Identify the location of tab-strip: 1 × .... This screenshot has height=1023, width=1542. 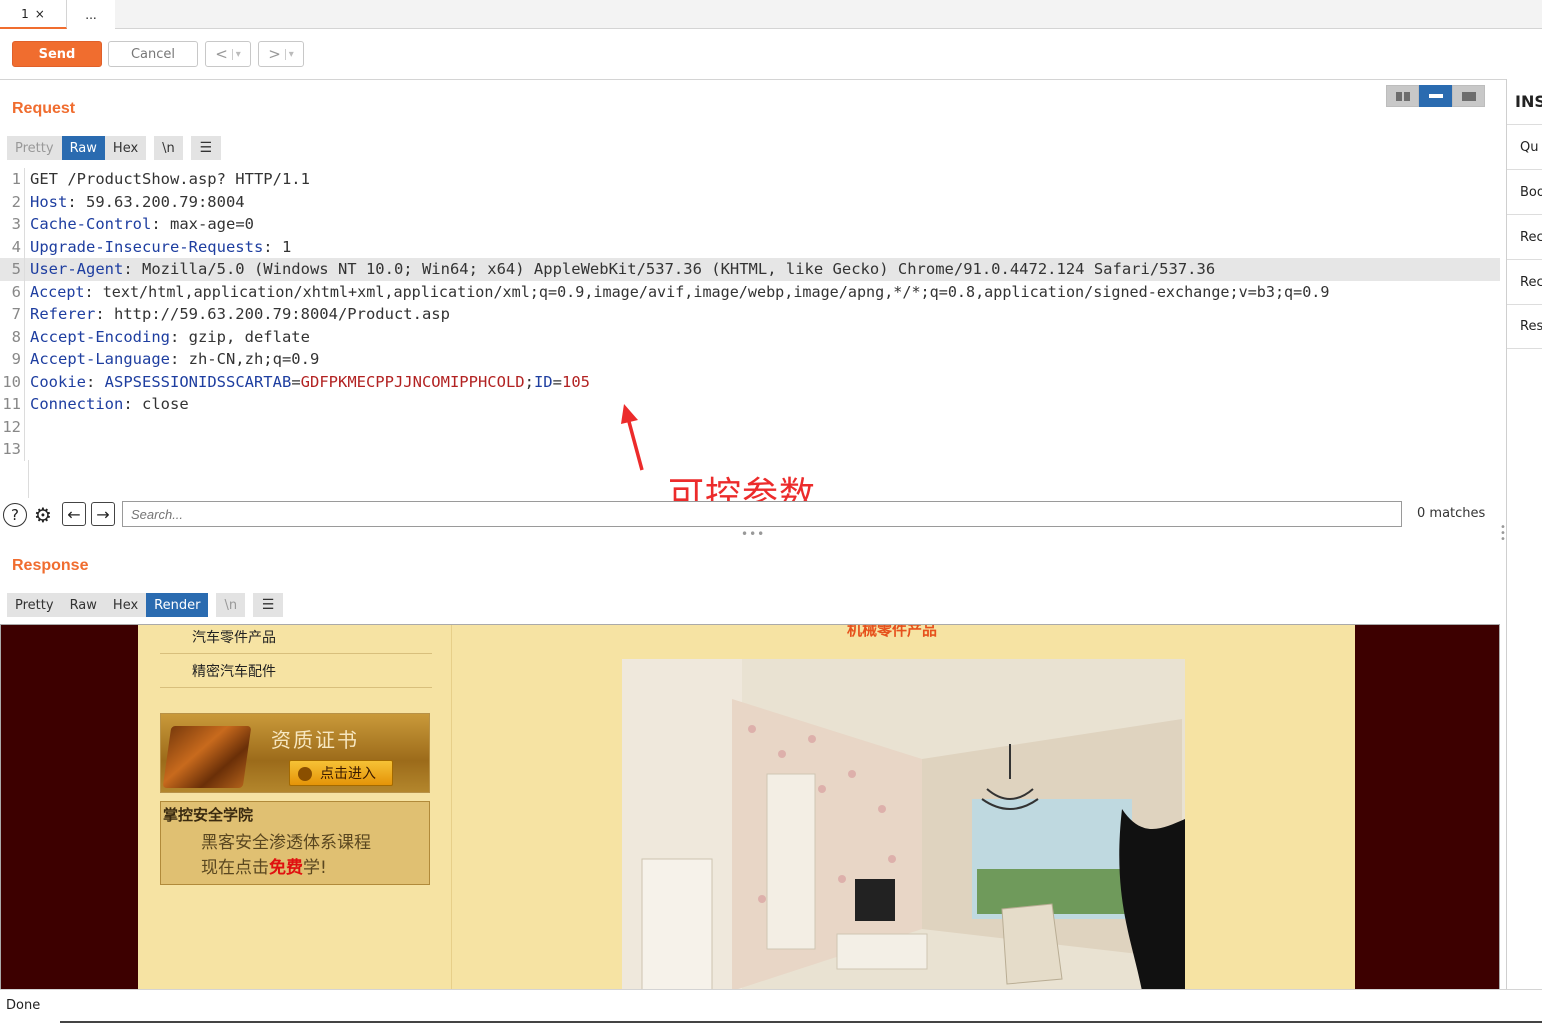
(771, 14).